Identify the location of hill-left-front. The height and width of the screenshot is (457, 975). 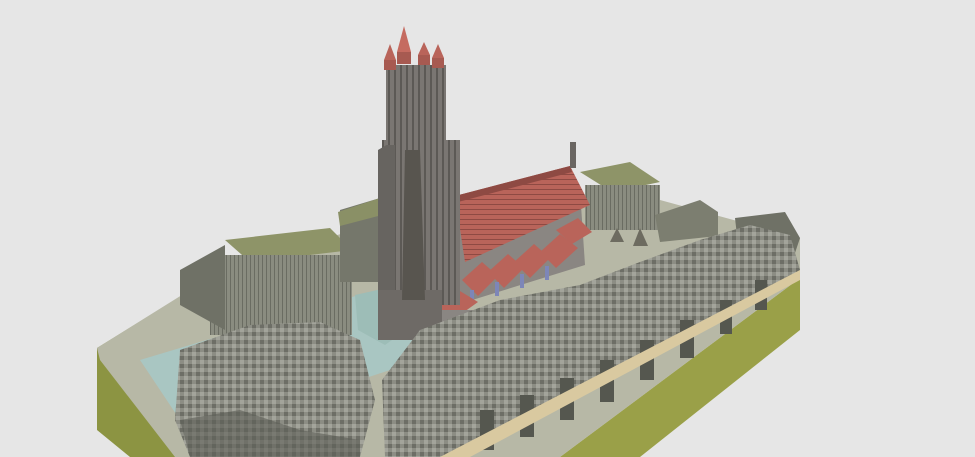
(281, 295).